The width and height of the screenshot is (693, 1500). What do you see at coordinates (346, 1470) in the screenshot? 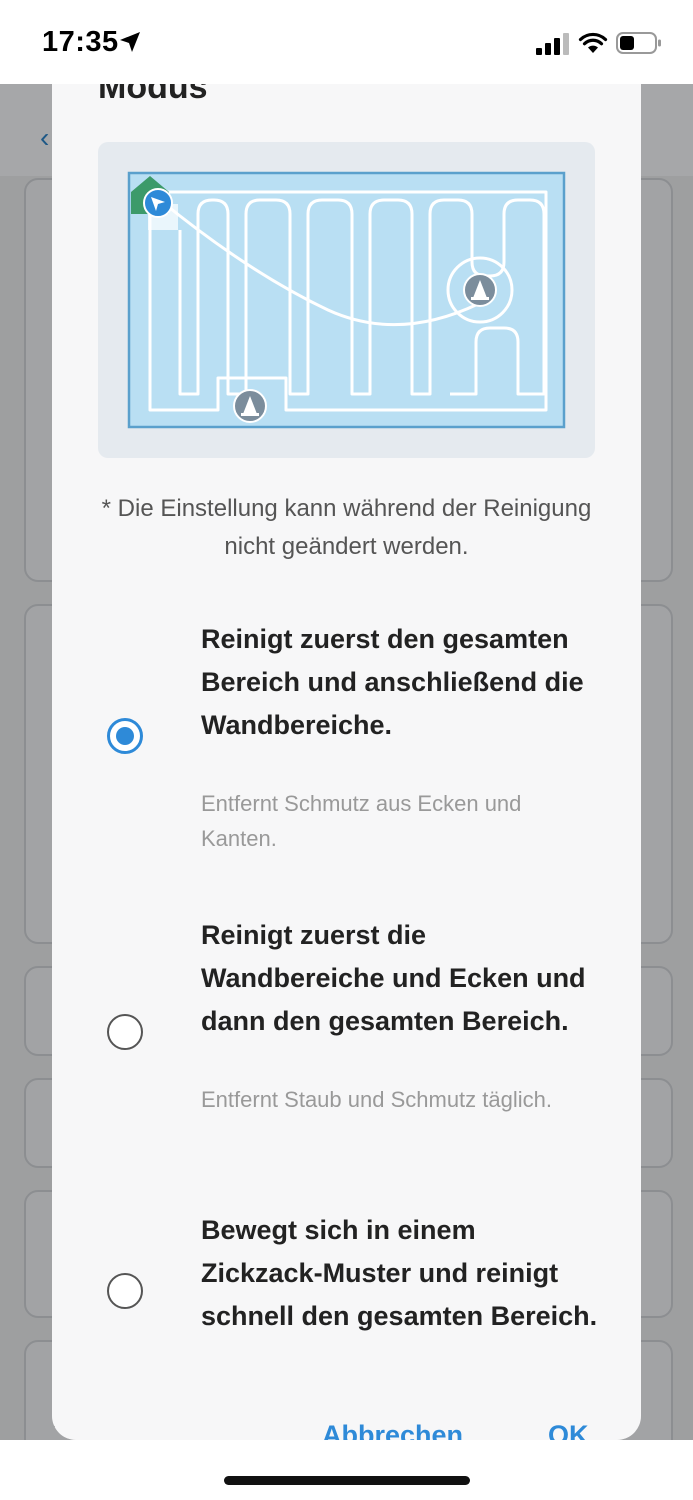
I see `home-indicator-area` at bounding box center [346, 1470].